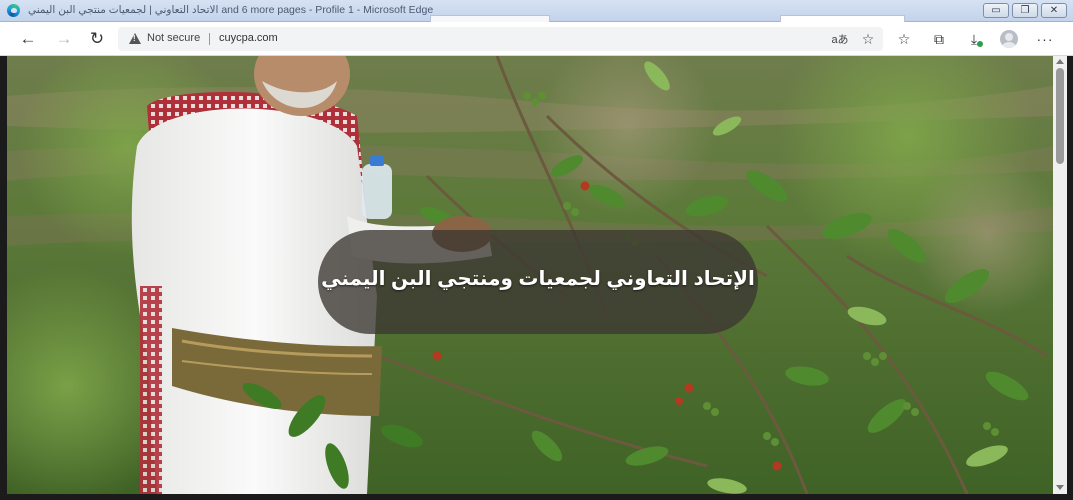 This screenshot has height=500, width=1073. Describe the element at coordinates (974, 39) in the screenshot. I see `downloads-button: ⤓` at that location.